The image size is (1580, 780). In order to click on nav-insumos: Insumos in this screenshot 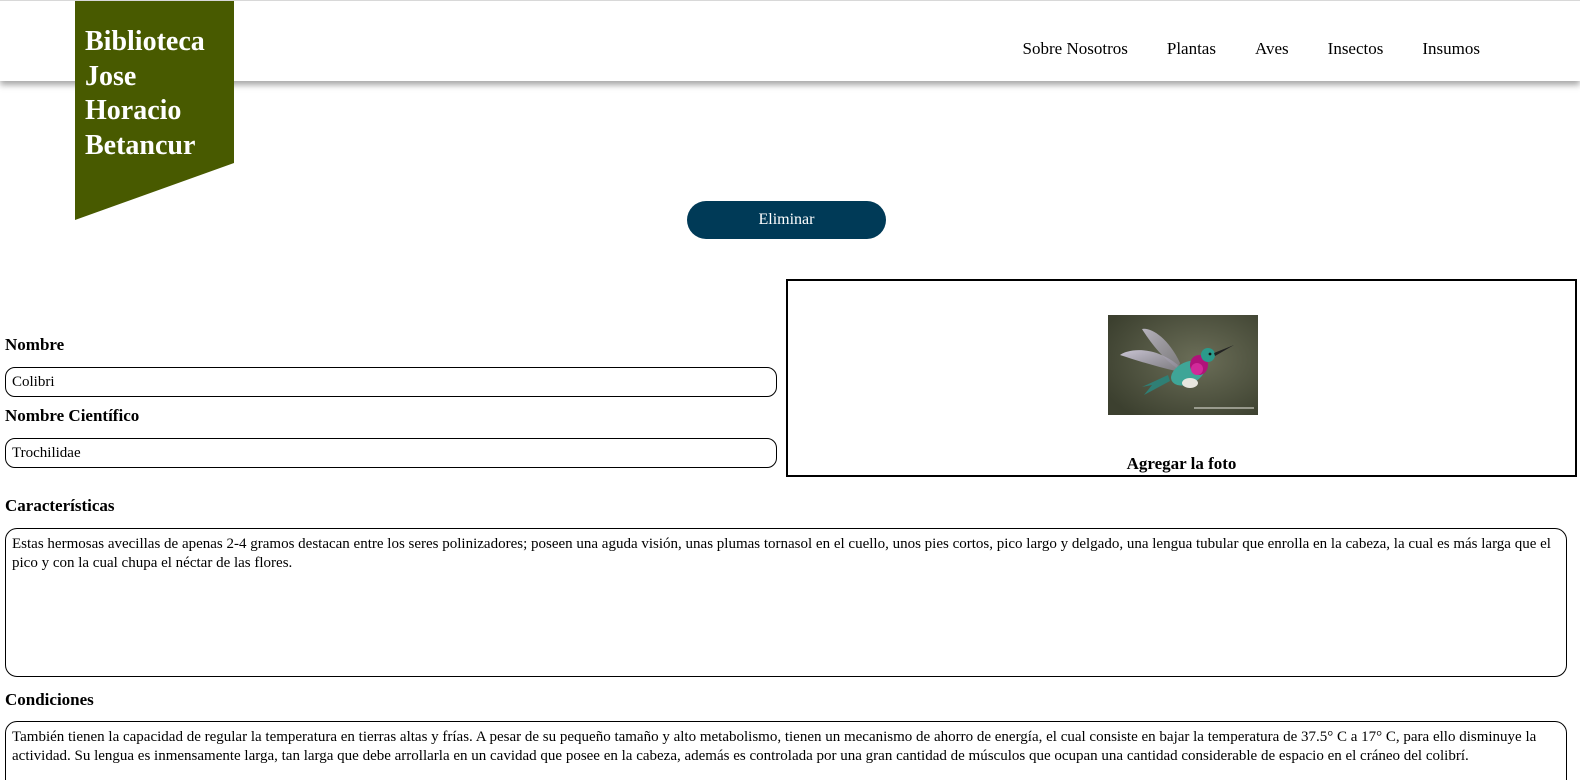, I will do `click(1451, 49)`.